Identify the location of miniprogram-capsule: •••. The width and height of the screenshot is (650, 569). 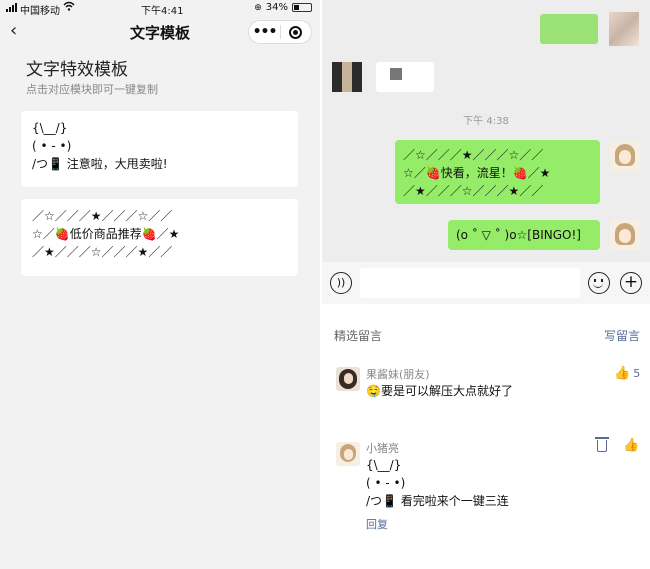
(280, 32).